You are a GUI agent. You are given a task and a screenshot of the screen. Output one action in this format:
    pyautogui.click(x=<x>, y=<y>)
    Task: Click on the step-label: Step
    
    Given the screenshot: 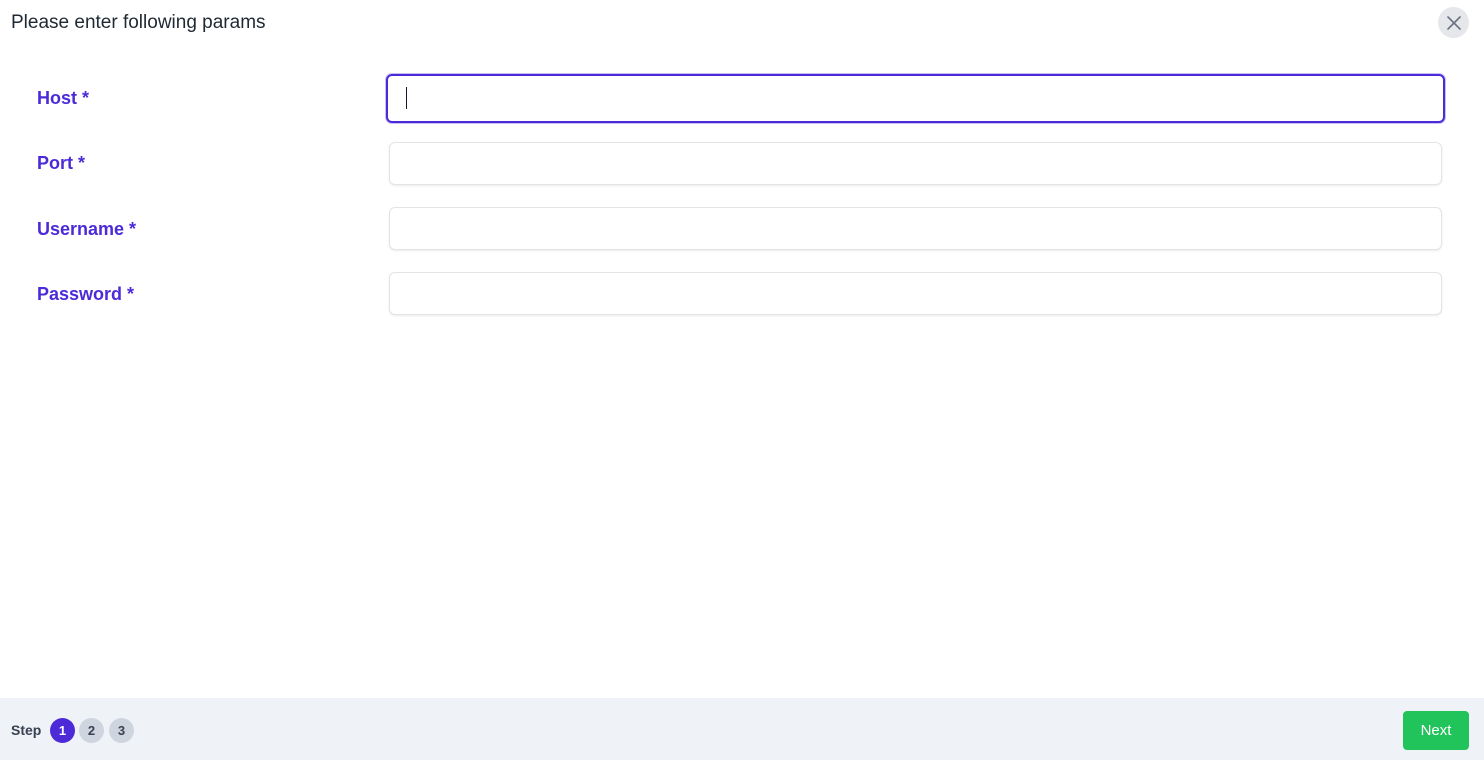 What is the action you would take?
    pyautogui.click(x=26, y=730)
    